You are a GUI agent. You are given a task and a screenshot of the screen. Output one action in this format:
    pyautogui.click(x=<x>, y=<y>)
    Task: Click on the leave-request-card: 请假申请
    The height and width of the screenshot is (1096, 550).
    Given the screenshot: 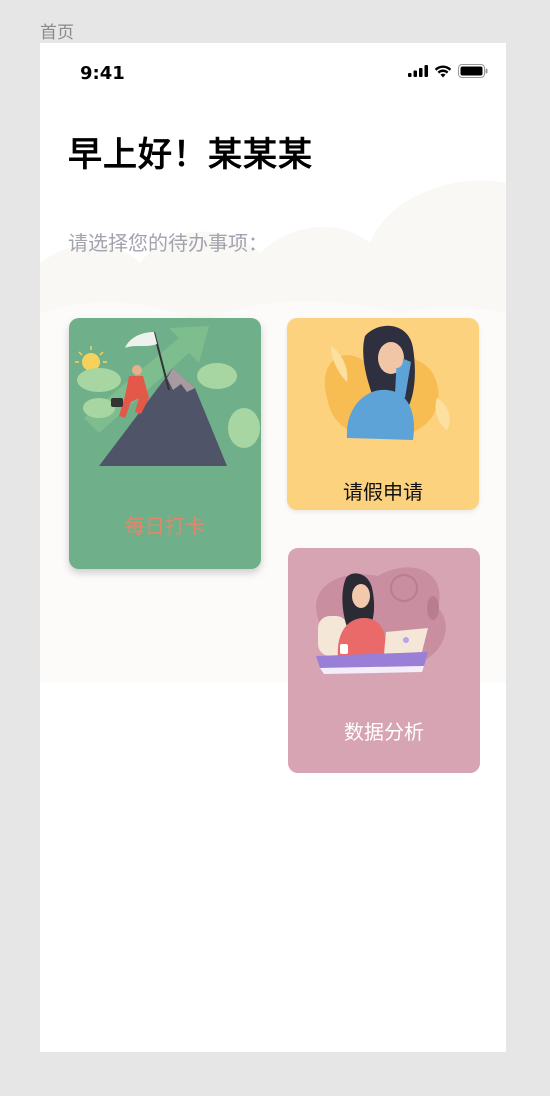 What is the action you would take?
    pyautogui.click(x=383, y=414)
    